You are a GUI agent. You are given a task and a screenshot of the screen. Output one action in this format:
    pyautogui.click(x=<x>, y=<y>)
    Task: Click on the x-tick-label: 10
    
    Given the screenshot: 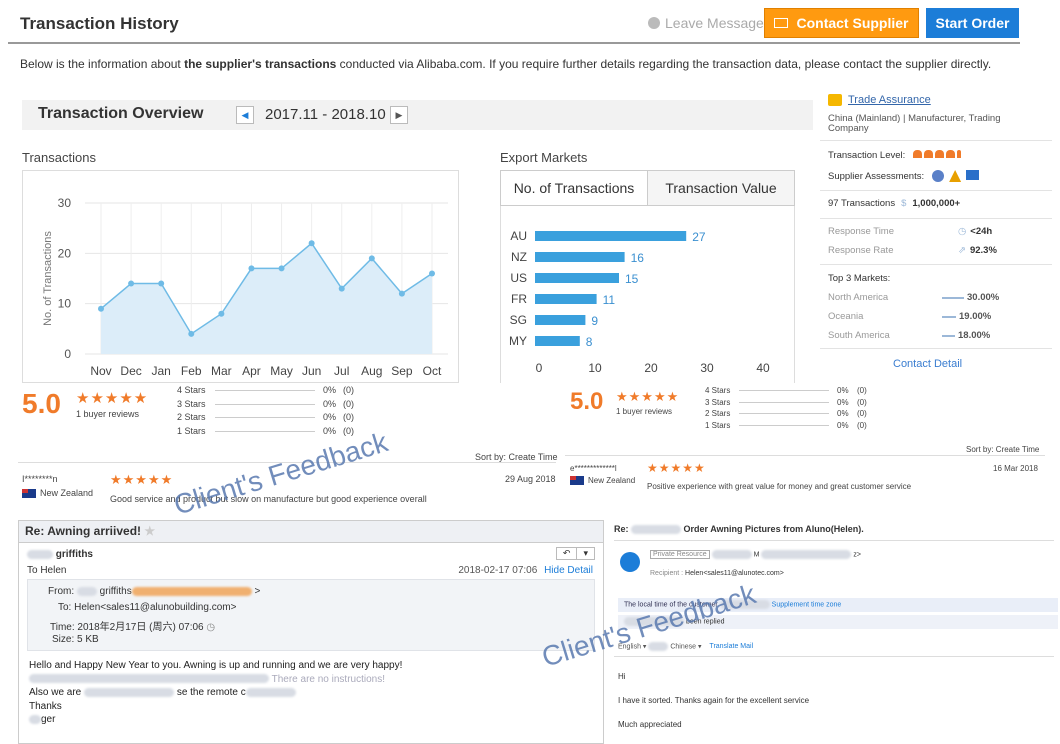 What is the action you would take?
    pyautogui.click(x=595, y=368)
    